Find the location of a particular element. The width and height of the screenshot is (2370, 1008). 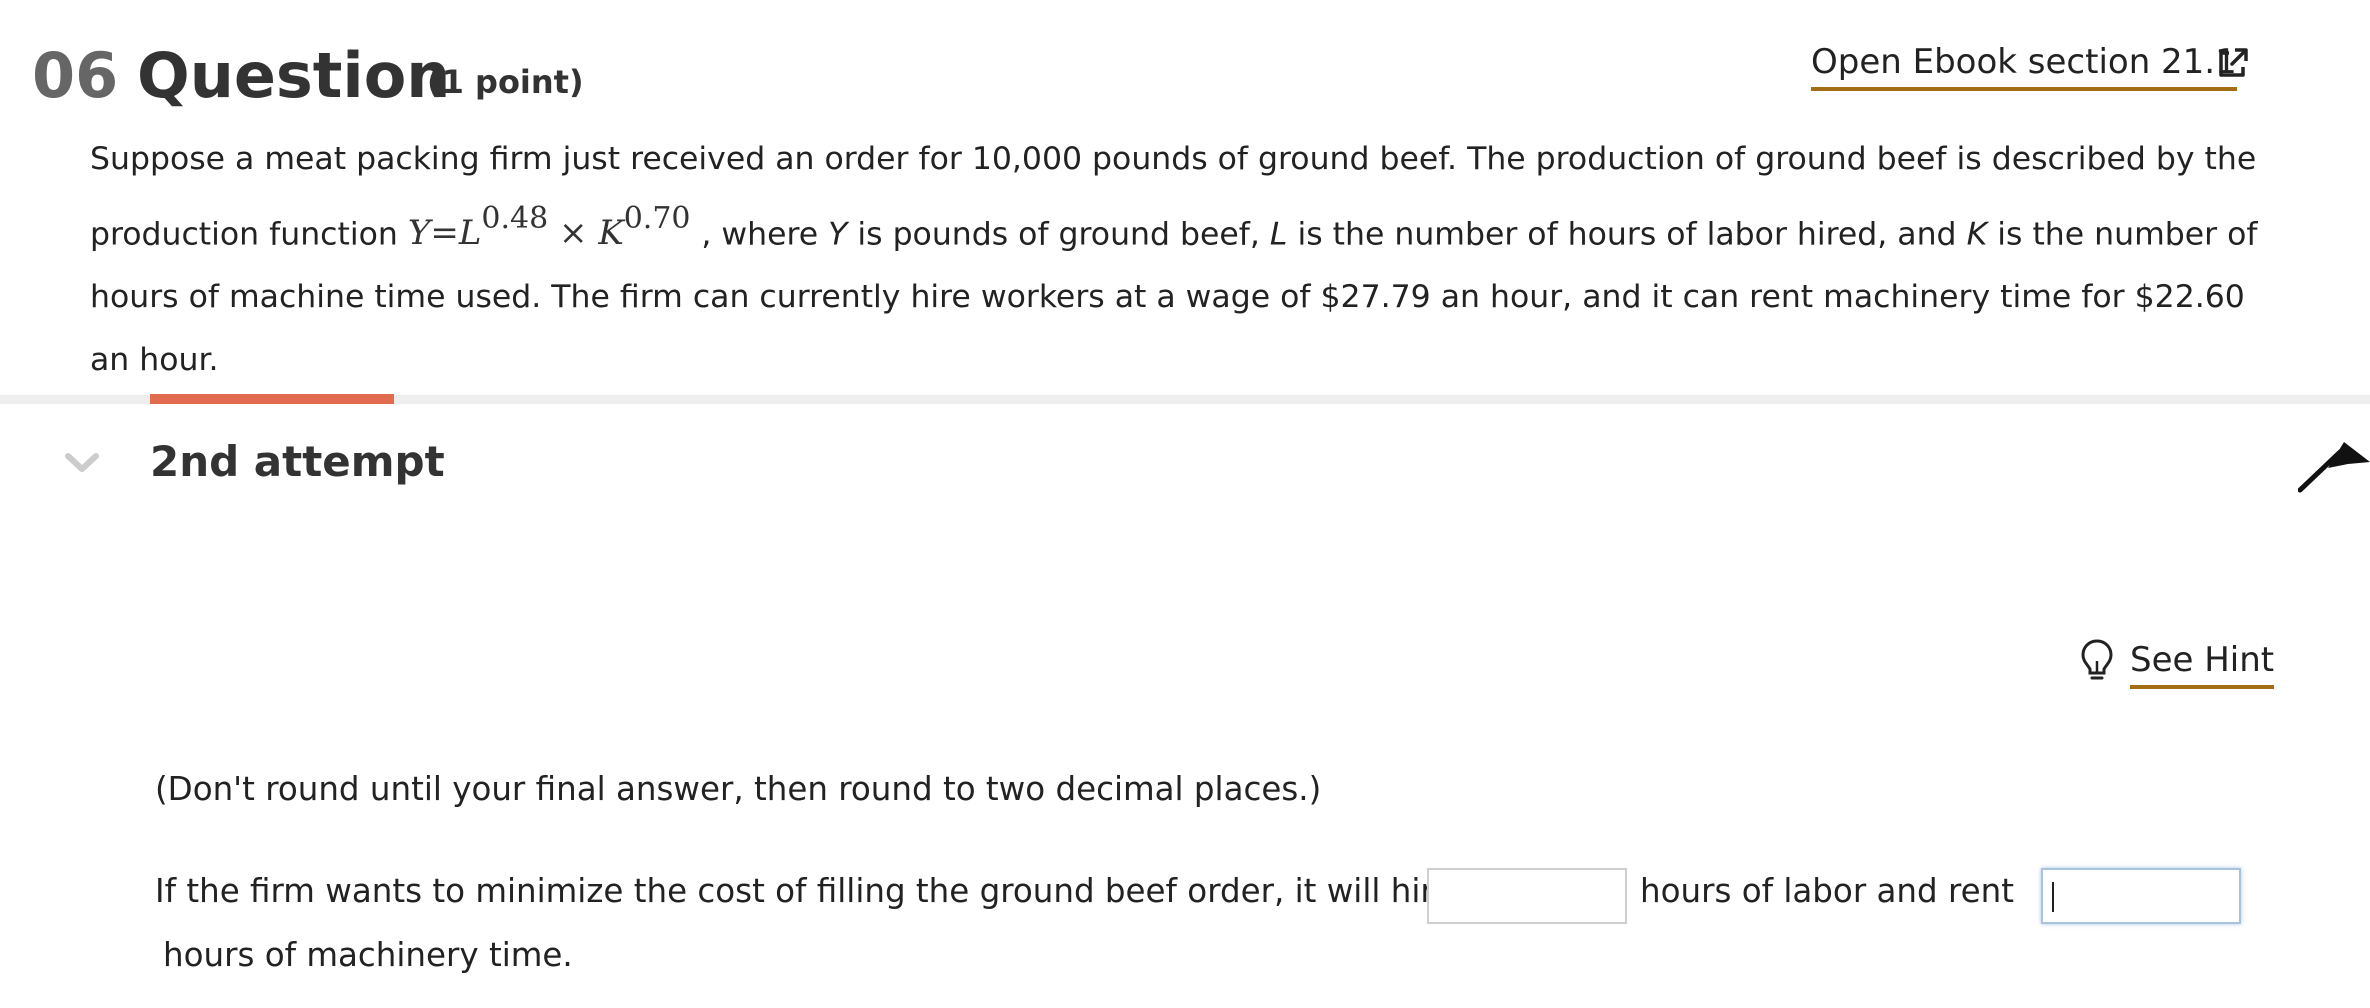

variable-y: Y is located at coordinates (838, 234).